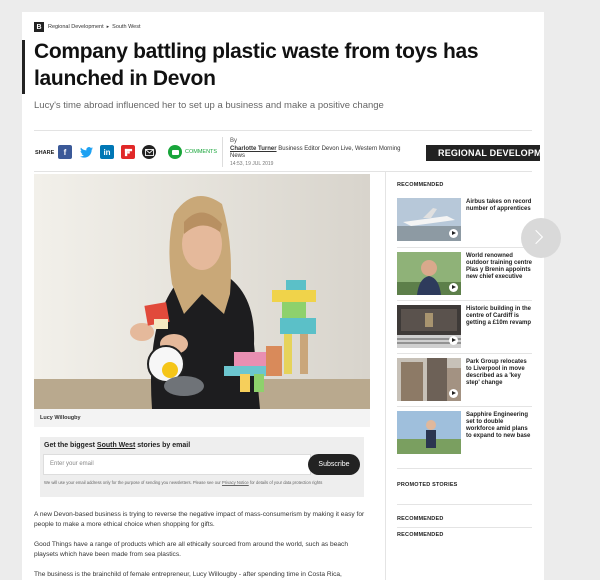 The height and width of the screenshot is (580, 600). I want to click on privacy-notice-link: Privacy Notice, so click(235, 482).